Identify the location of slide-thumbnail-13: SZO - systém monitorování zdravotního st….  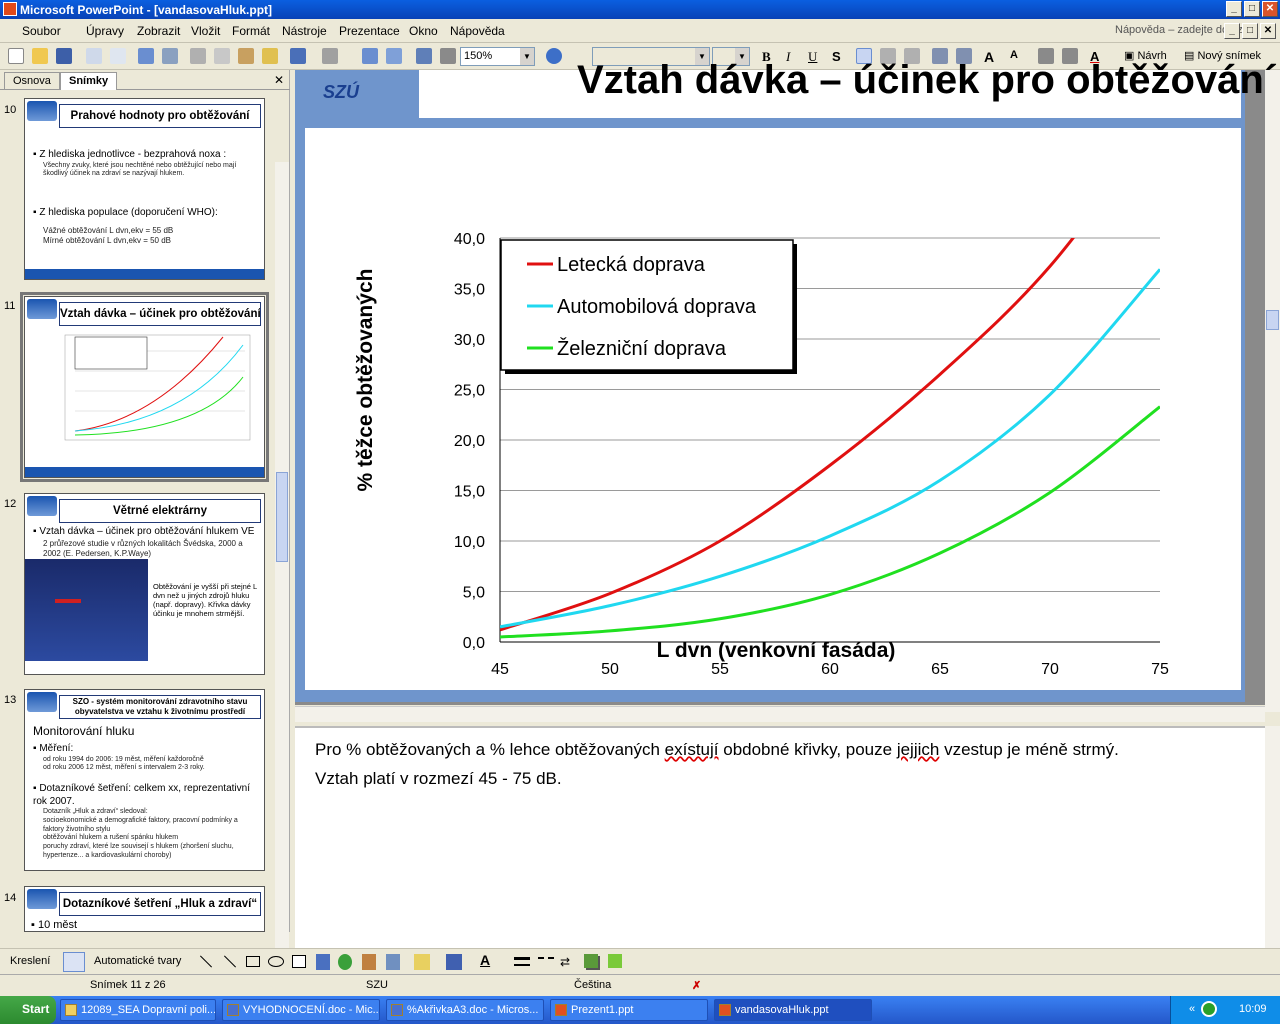
(144, 780).